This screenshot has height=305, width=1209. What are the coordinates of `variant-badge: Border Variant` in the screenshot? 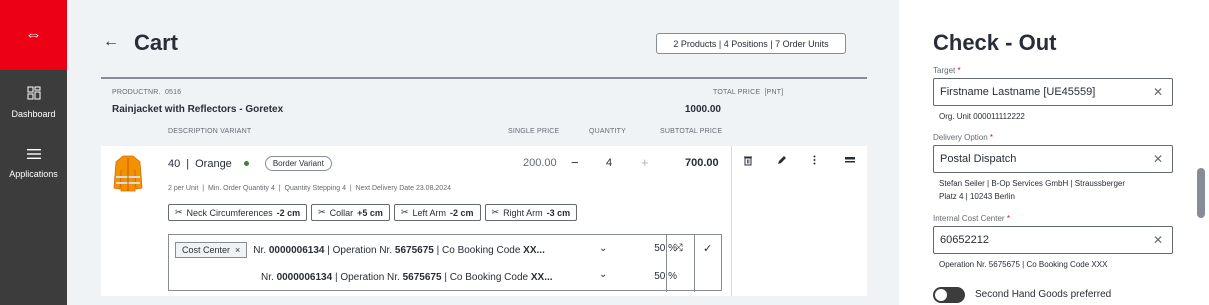 It's located at (298, 163).